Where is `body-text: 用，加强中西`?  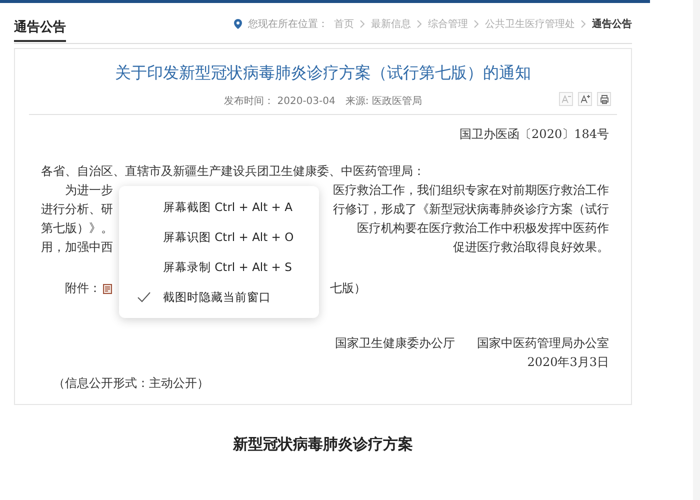 body-text: 用，加强中西 is located at coordinates (77, 247).